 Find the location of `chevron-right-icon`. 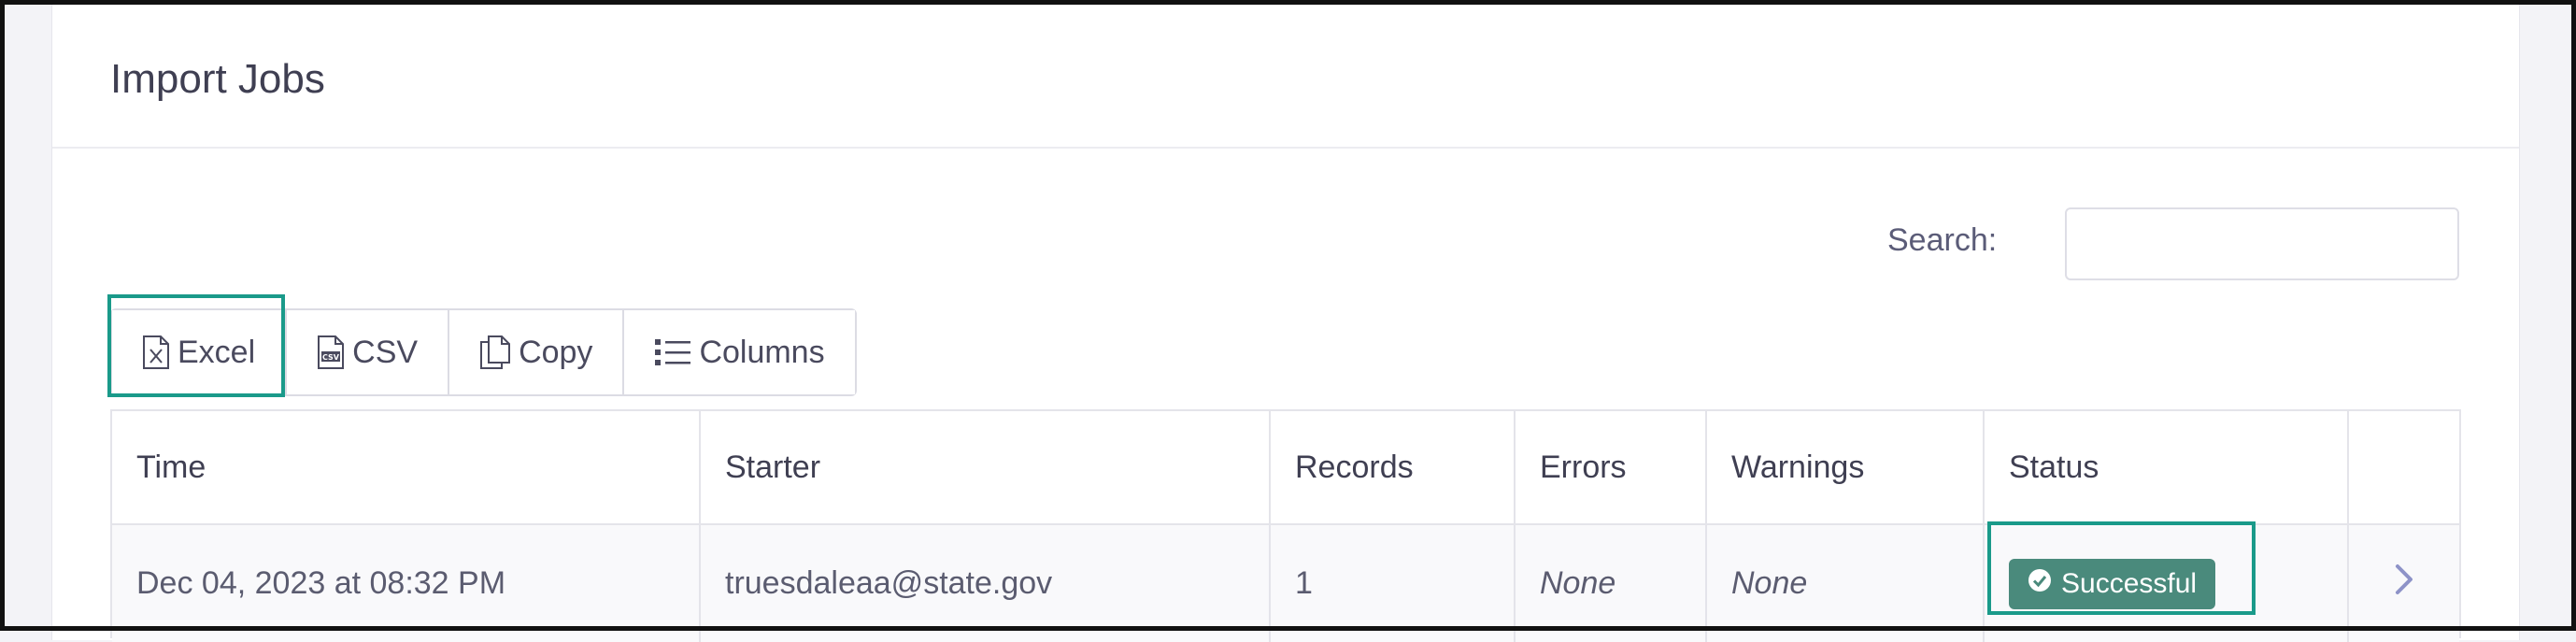

chevron-right-icon is located at coordinates (2404, 584).